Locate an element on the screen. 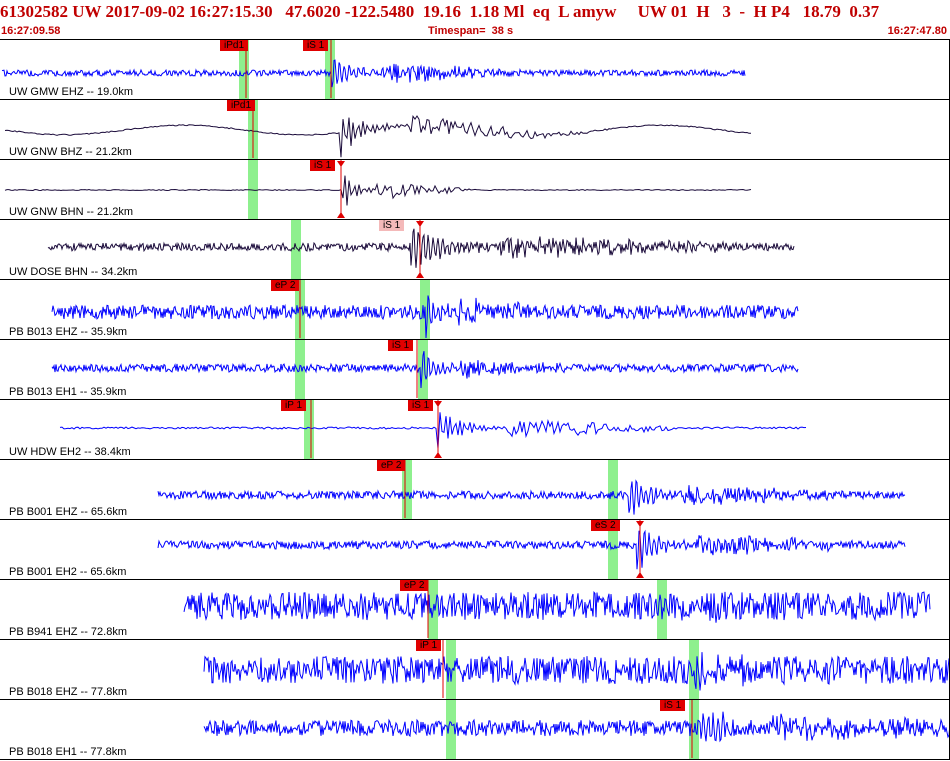 This screenshot has width=950, height=761. trace-panel: eP 2 PB B941 EHZ -- 72.8km is located at coordinates (475, 610).